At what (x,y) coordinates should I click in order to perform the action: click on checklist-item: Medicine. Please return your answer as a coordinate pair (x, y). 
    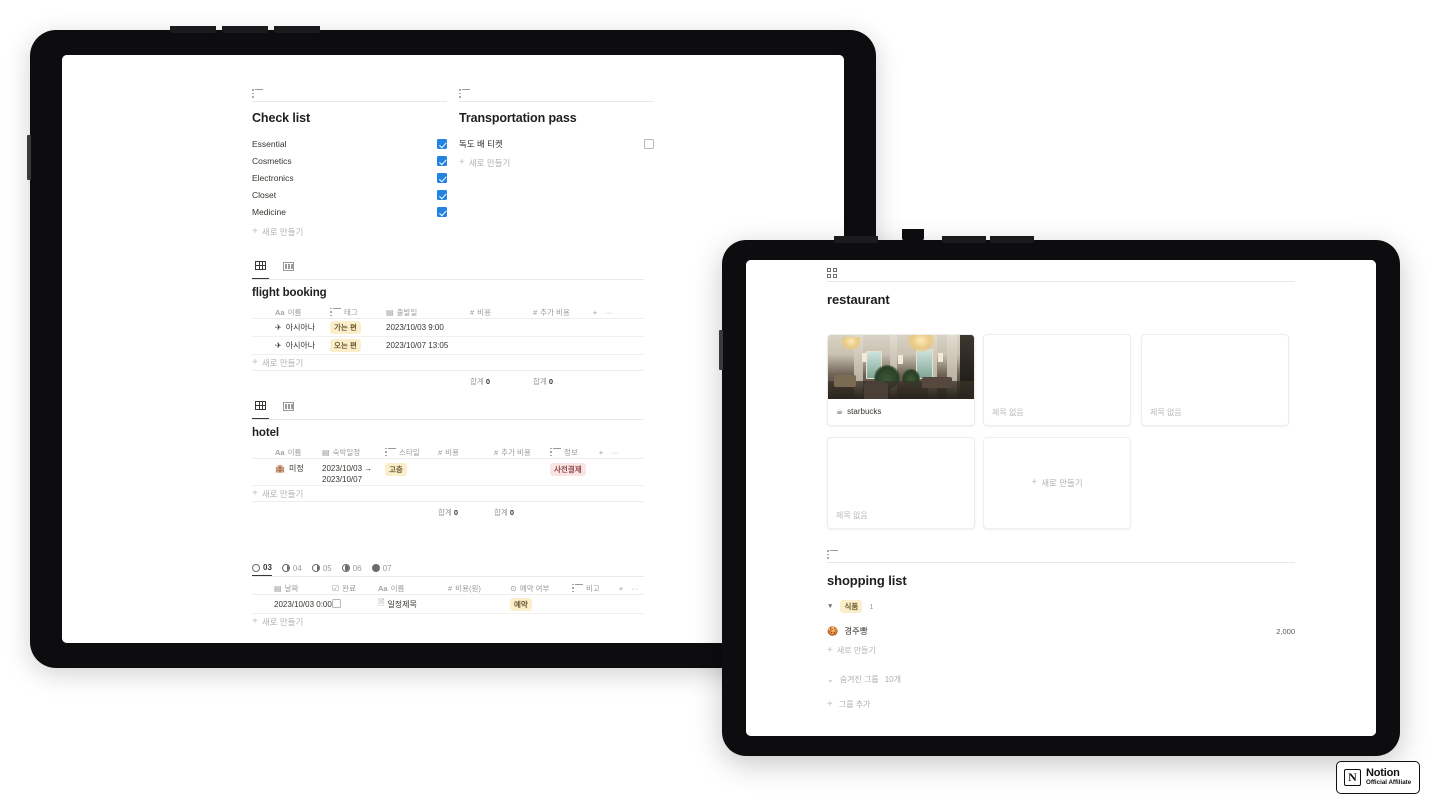
    Looking at the image, I should click on (349, 212).